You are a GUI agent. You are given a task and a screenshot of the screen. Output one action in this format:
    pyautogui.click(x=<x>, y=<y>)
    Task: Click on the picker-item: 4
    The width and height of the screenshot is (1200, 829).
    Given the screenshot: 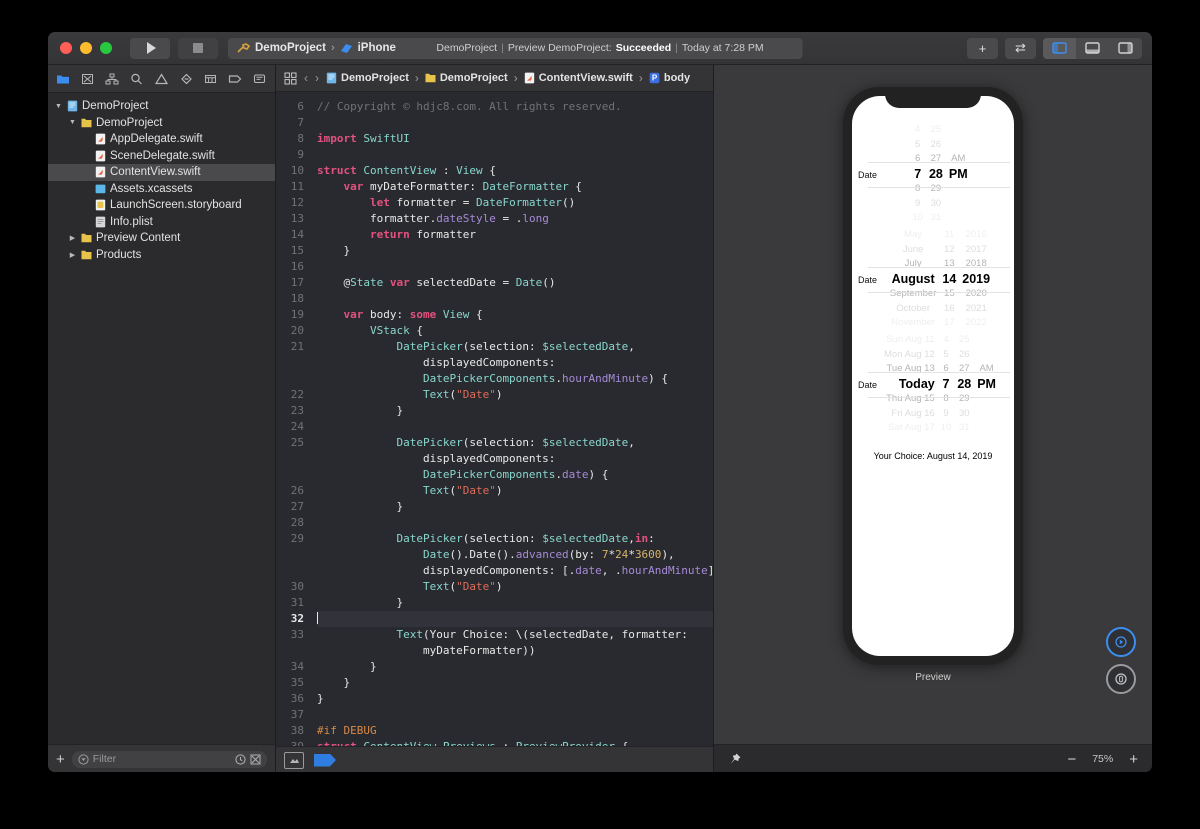 What is the action you would take?
    pyautogui.click(x=945, y=340)
    